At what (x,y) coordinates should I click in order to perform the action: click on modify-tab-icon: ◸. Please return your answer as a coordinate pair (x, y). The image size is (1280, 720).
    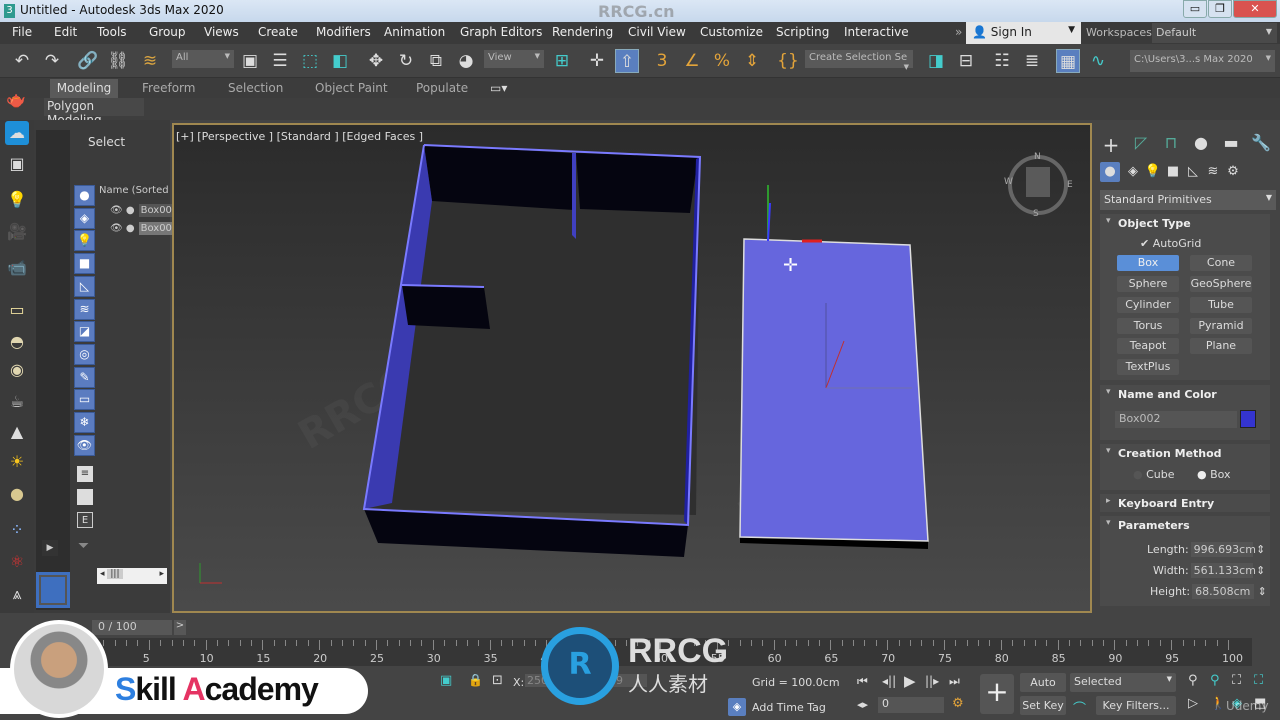
    Looking at the image, I should click on (1141, 144).